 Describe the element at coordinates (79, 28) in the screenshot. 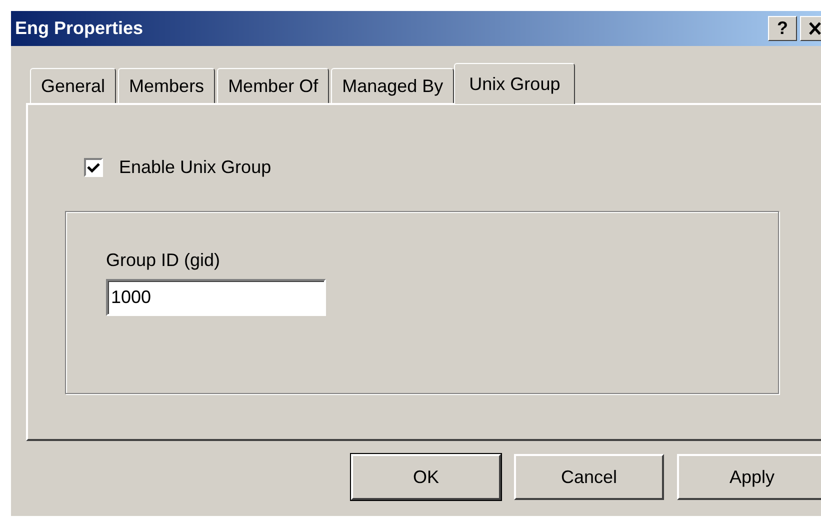

I see `window-title: Eng Properties` at that location.